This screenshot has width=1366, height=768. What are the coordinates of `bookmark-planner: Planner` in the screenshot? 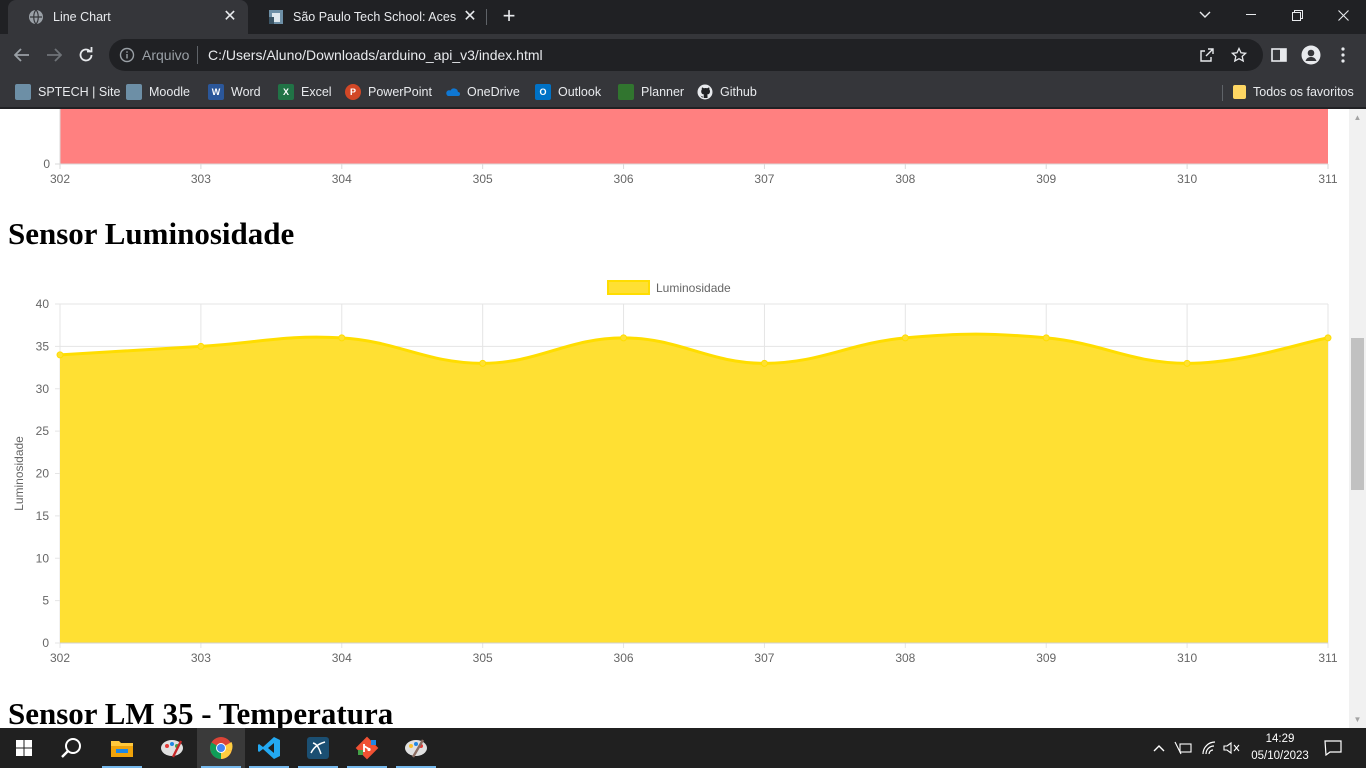 It's located at (651, 92).